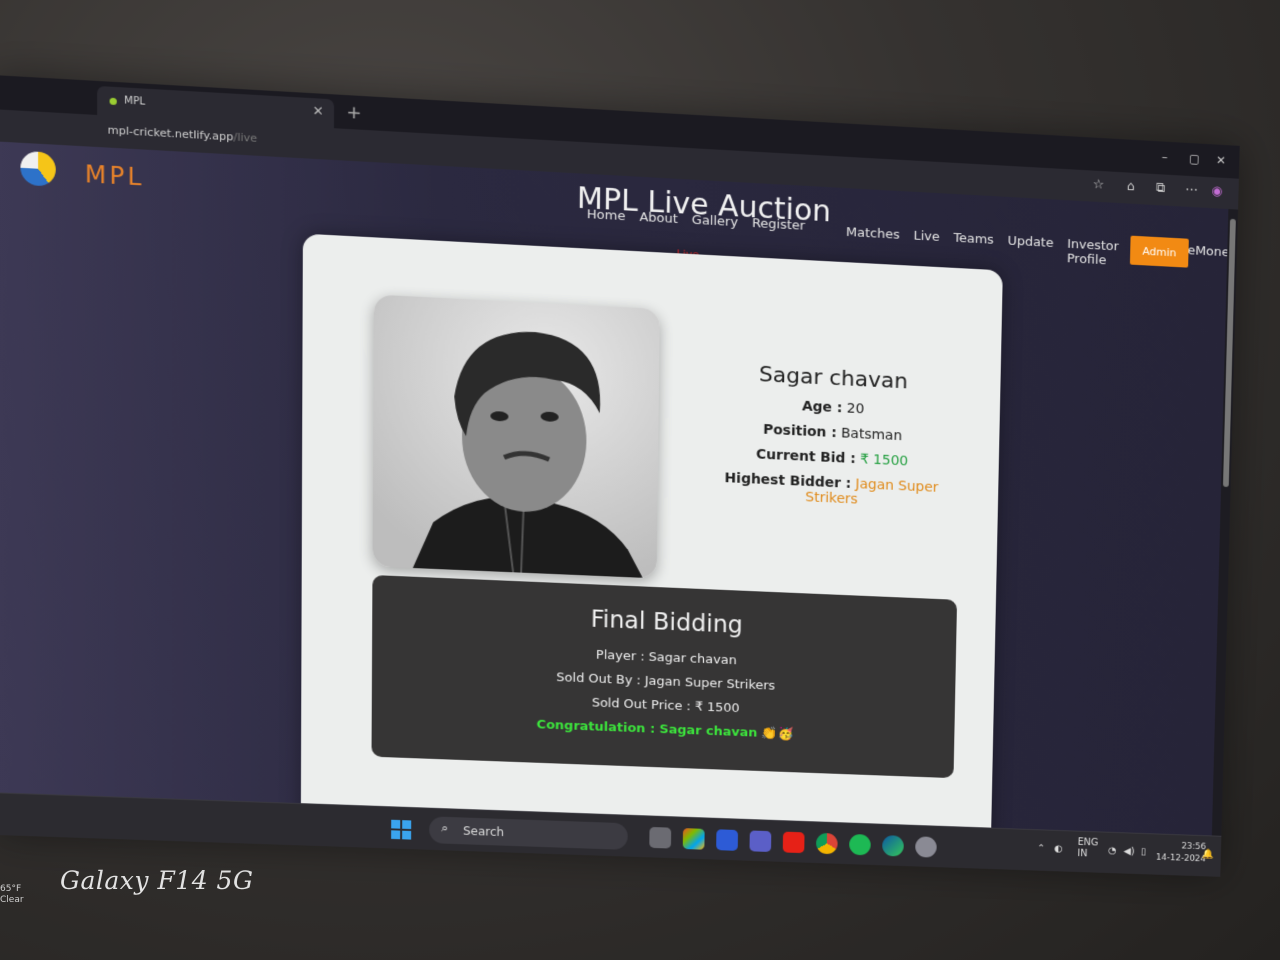 The width and height of the screenshot is (1280, 960). I want to click on teams-meet-icon, so click(727, 840).